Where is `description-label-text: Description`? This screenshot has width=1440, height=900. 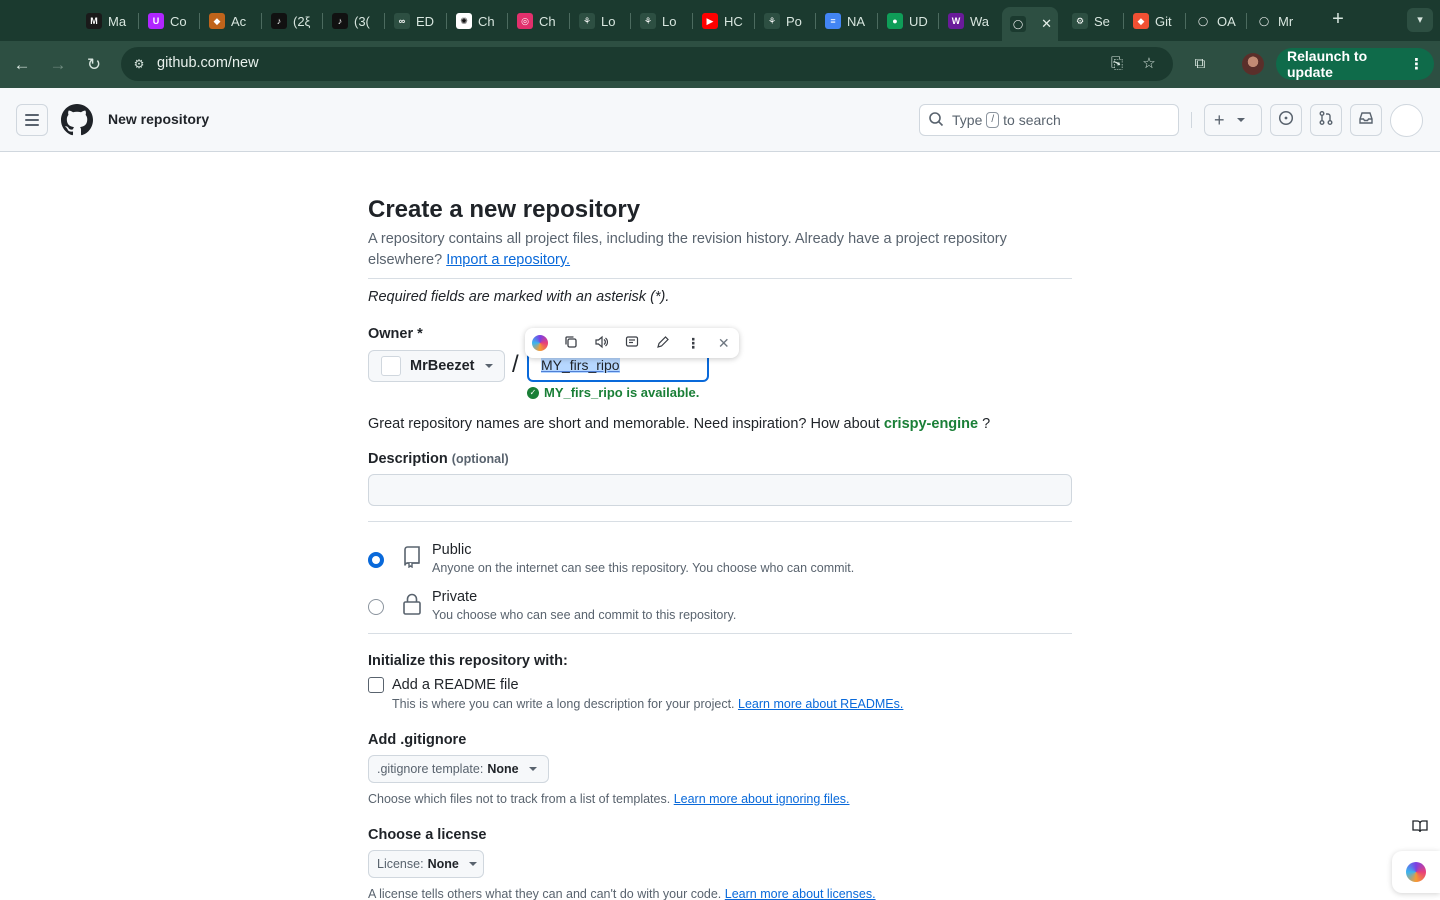
description-label-text: Description is located at coordinates (408, 459).